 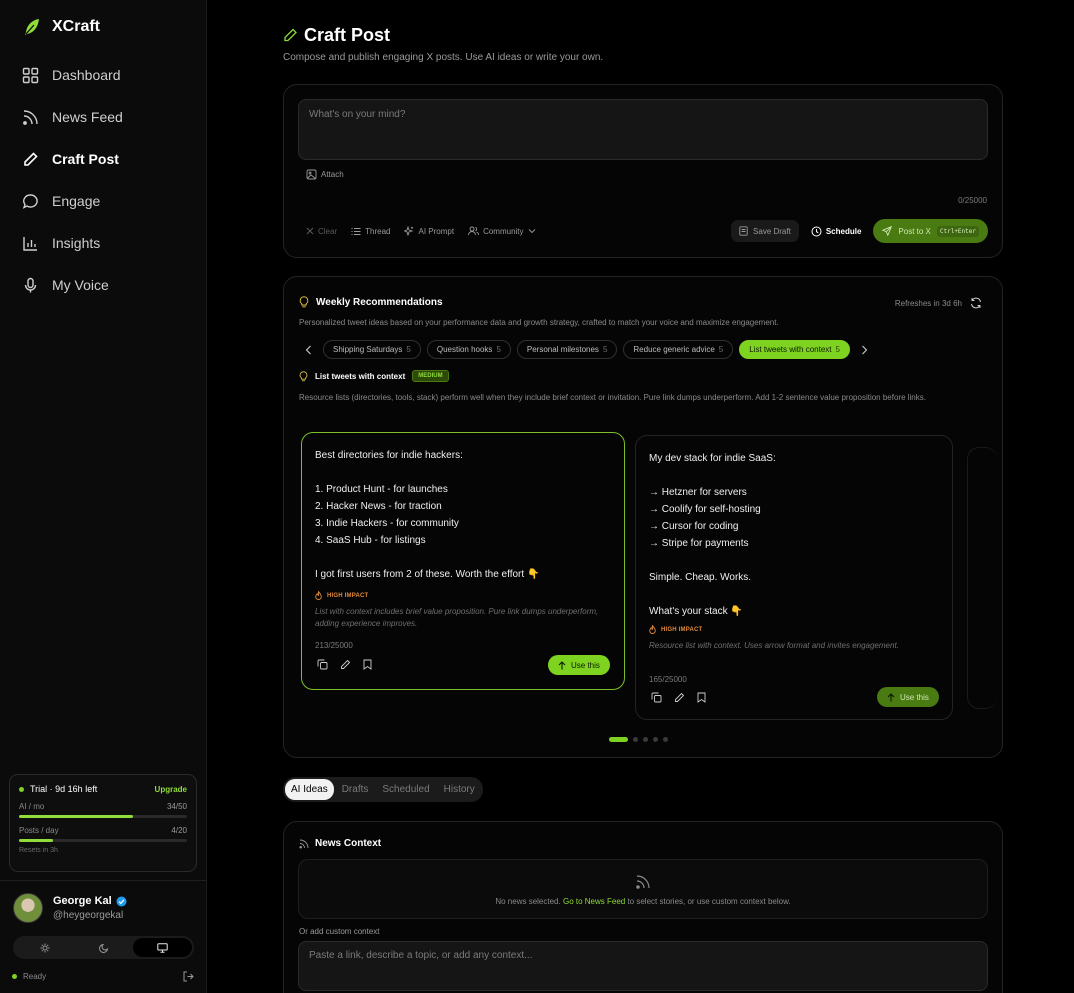 I want to click on nav-item-engage: Engage, so click(x=103, y=201).